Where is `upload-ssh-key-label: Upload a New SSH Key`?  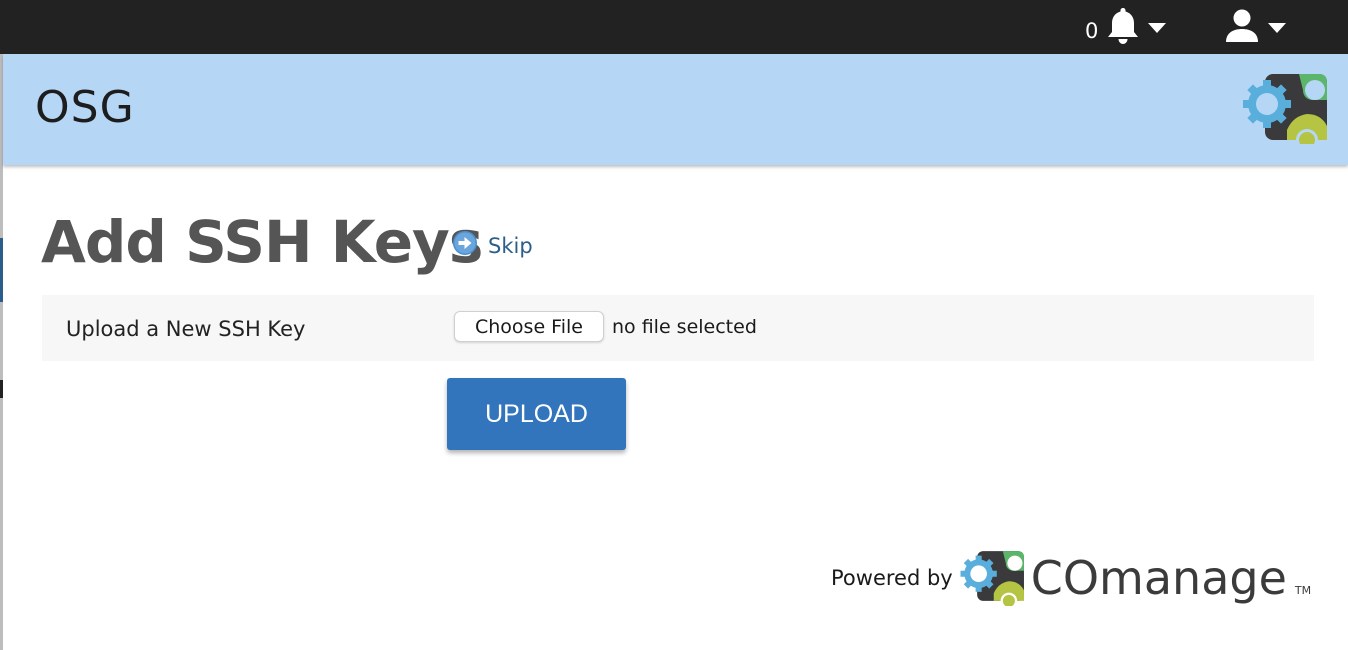
upload-ssh-key-label: Upload a New SSH Key is located at coordinates (186, 329).